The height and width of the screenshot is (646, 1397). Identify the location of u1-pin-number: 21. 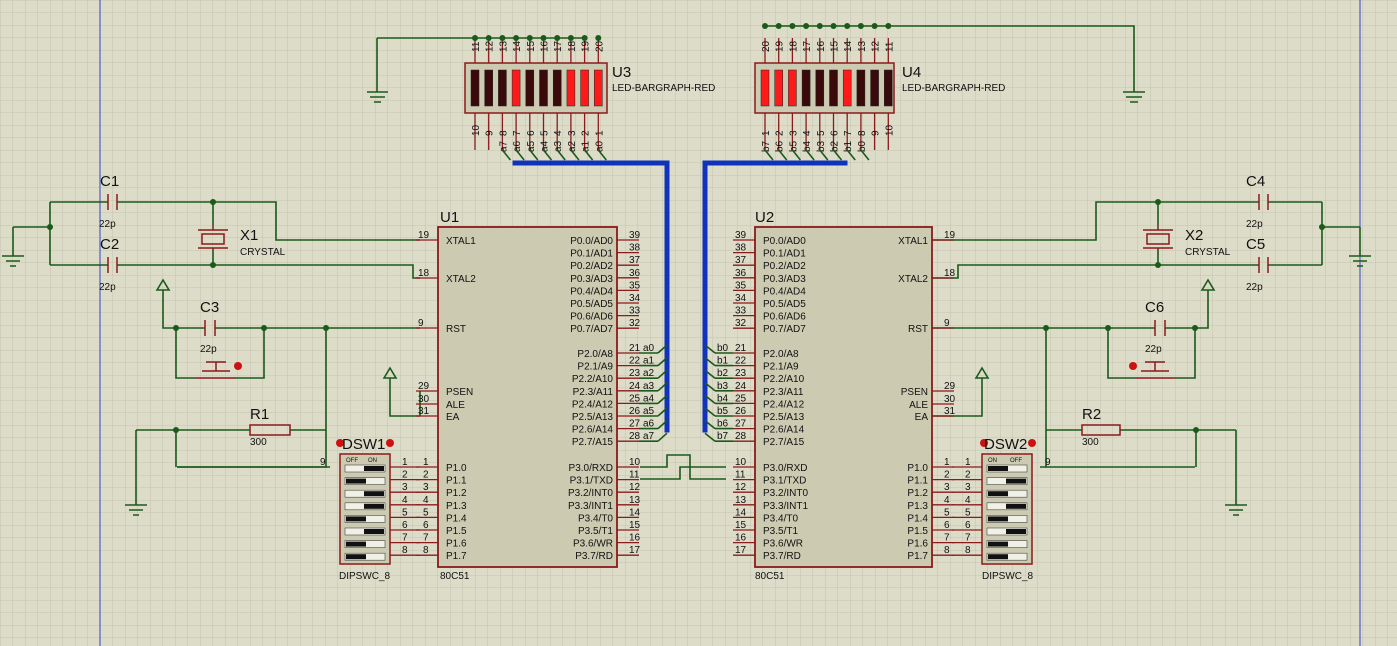
(635, 348).